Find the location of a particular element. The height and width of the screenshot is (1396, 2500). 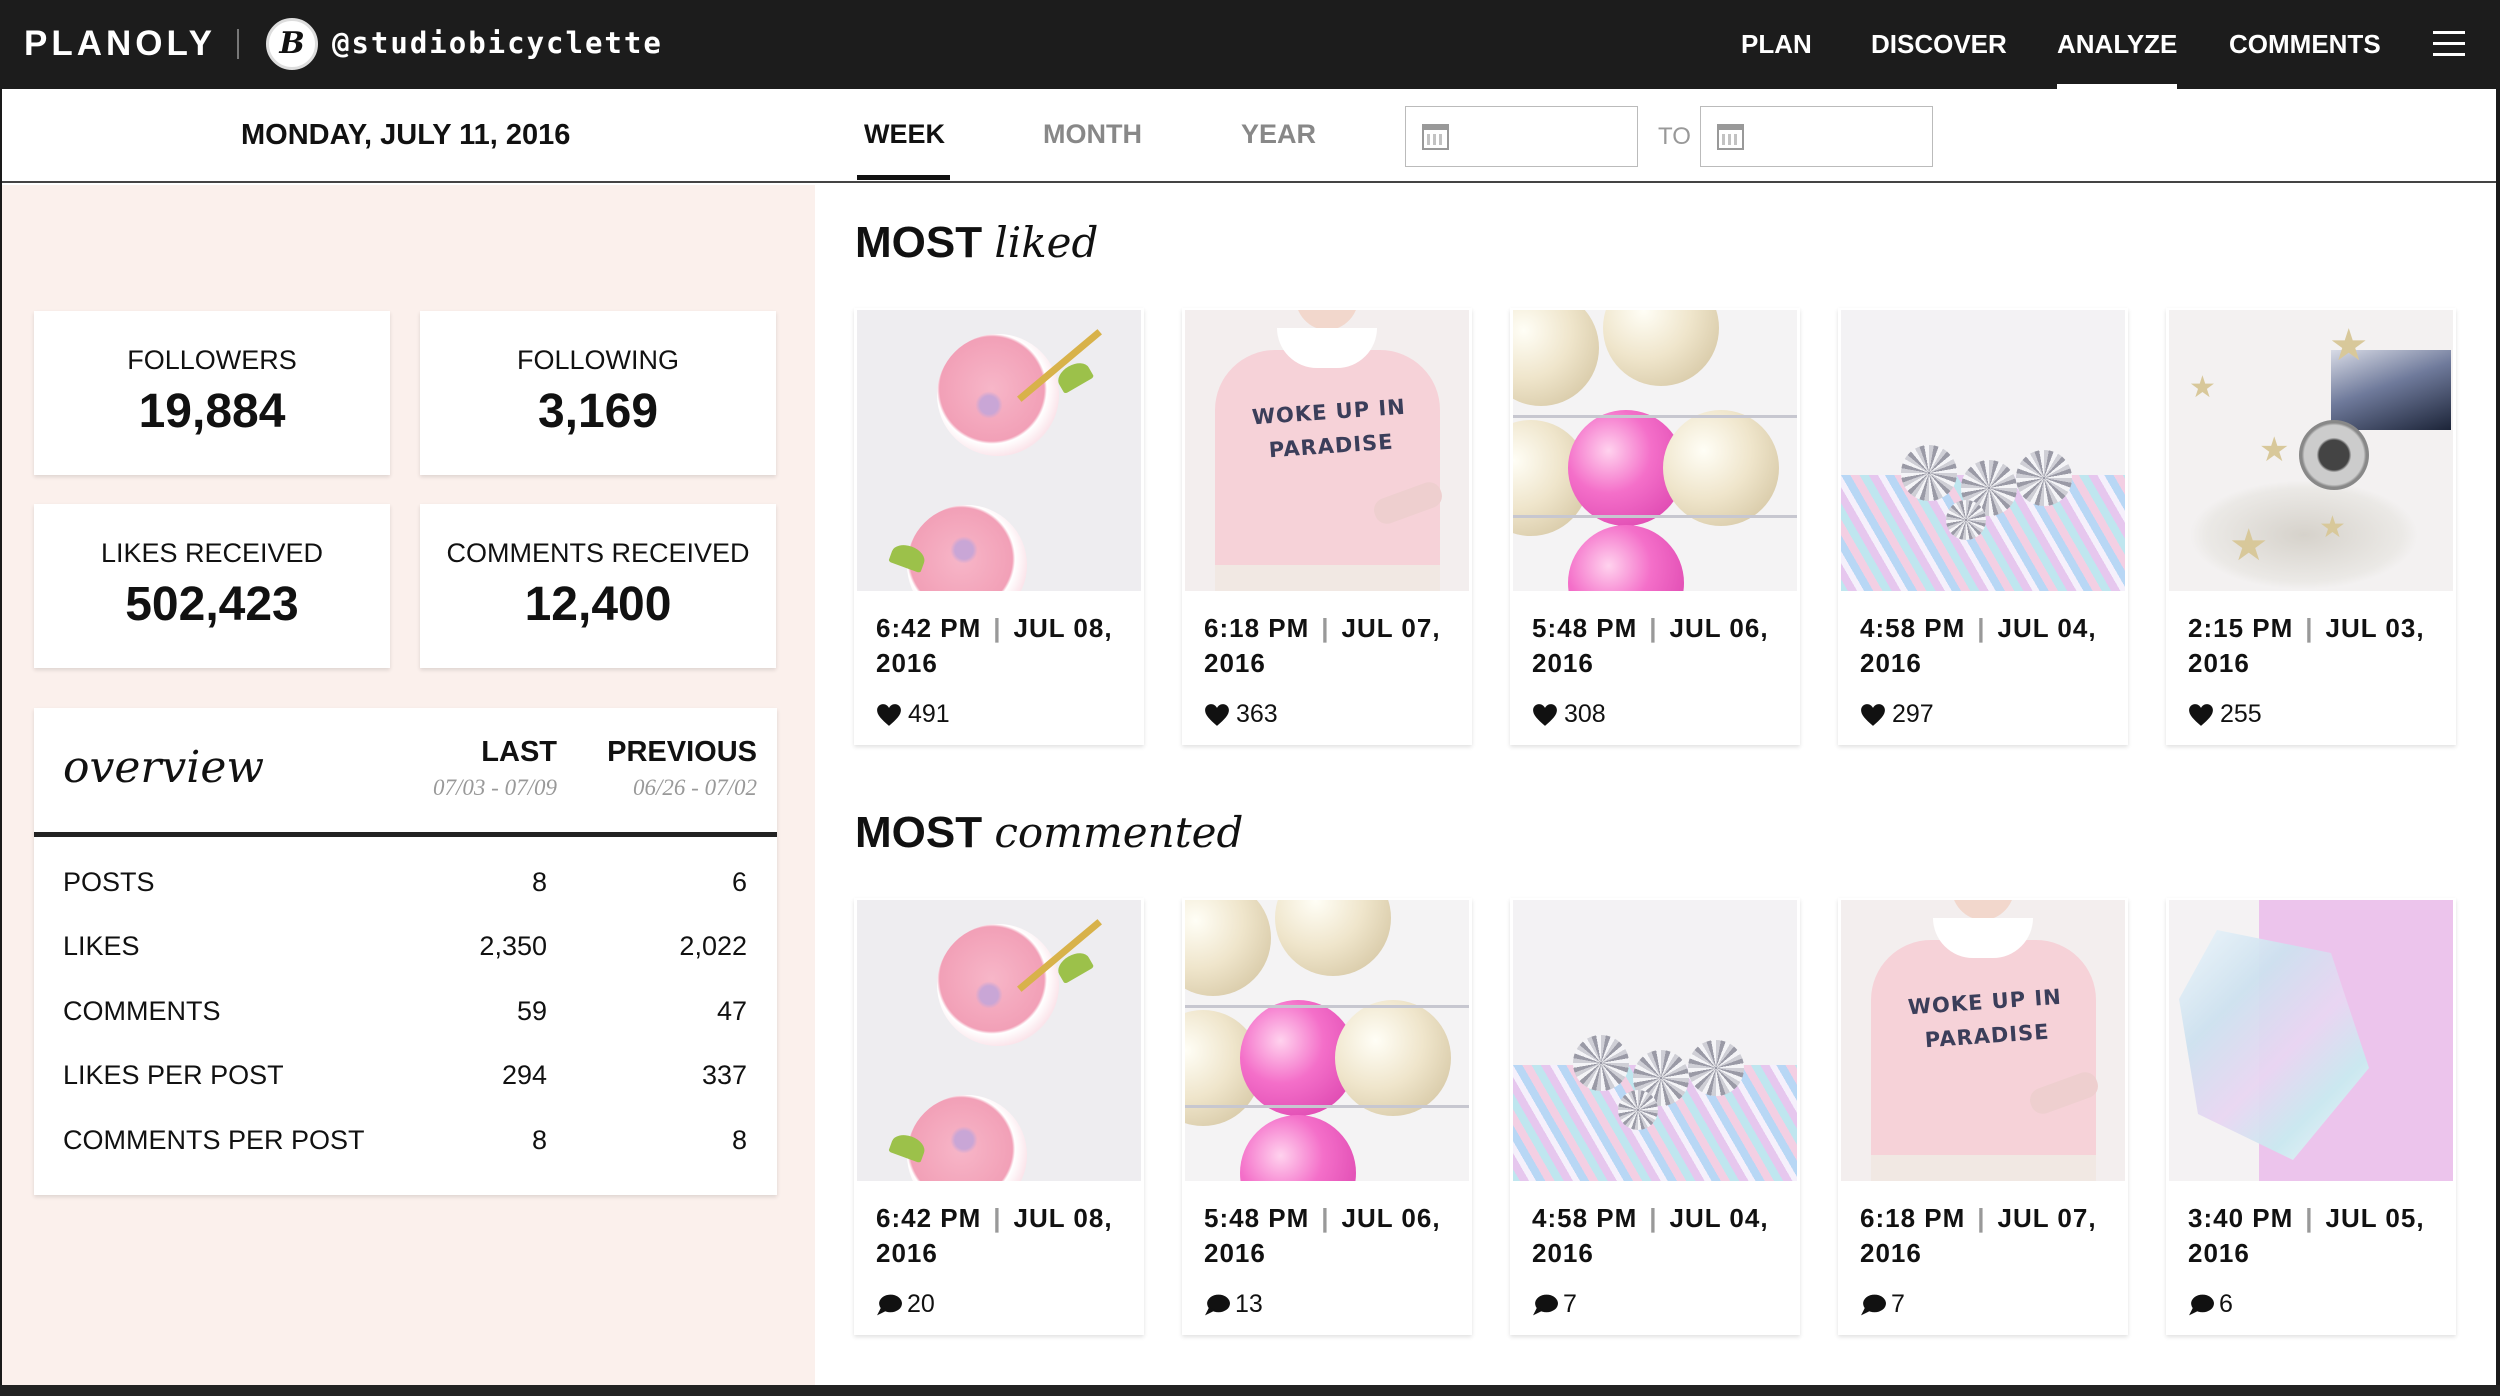

stat-value: 19,884 is located at coordinates (212, 411).